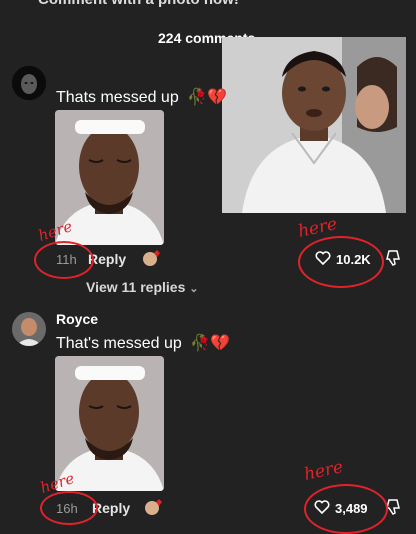  I want to click on comment-text: Thats messed up 🥀💔, so click(141, 97).